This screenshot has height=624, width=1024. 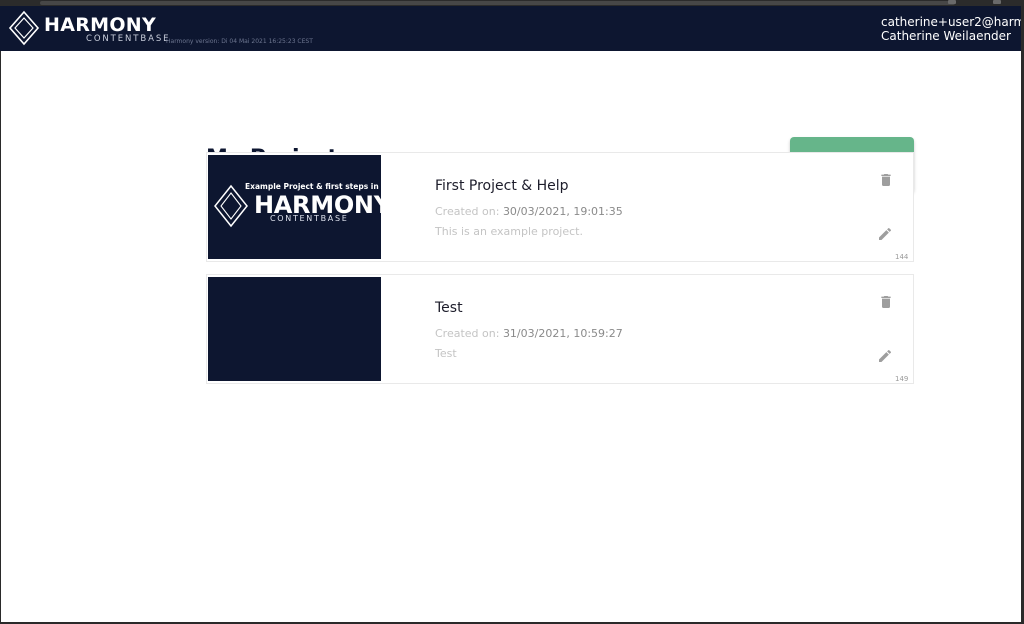 What do you see at coordinates (902, 379) in the screenshot?
I see `project-id: 149` at bounding box center [902, 379].